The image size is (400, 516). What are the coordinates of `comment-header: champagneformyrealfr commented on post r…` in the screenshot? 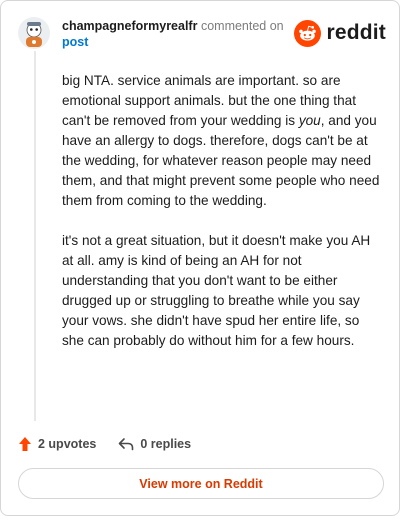 It's located at (202, 35).